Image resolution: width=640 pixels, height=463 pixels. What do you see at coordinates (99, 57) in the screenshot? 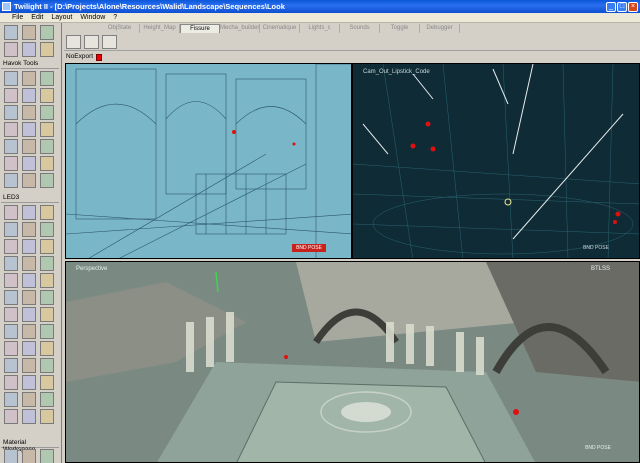
I see `noexport-flag-icon` at bounding box center [99, 57].